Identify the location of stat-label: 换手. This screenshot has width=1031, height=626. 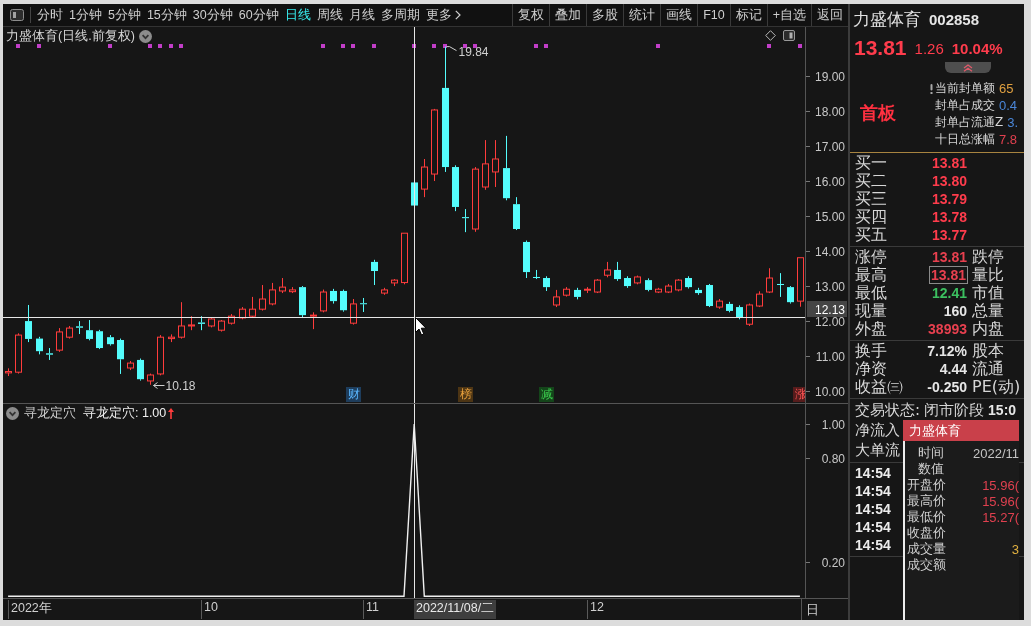
(871, 351).